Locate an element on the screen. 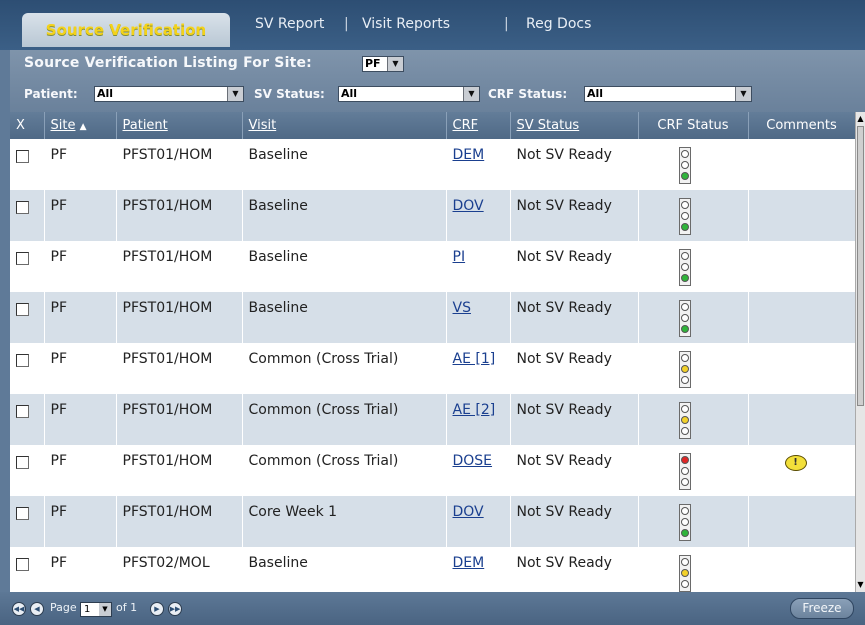 The image size is (865, 625). scroll-up-icon: ▲ is located at coordinates (860, 119).